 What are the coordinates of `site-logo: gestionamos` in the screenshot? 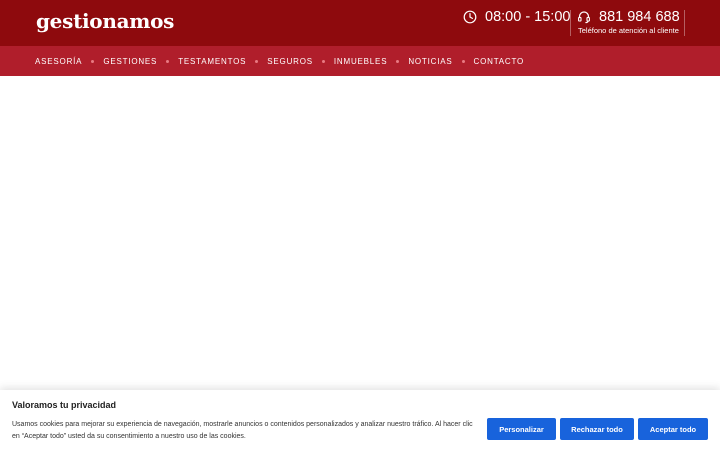 It's located at (105, 21).